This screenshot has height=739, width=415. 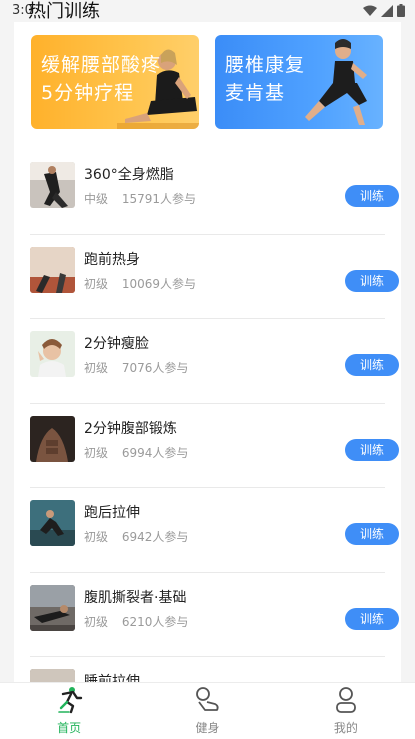 I want to click on training-participants: 10069人参与, so click(x=159, y=283).